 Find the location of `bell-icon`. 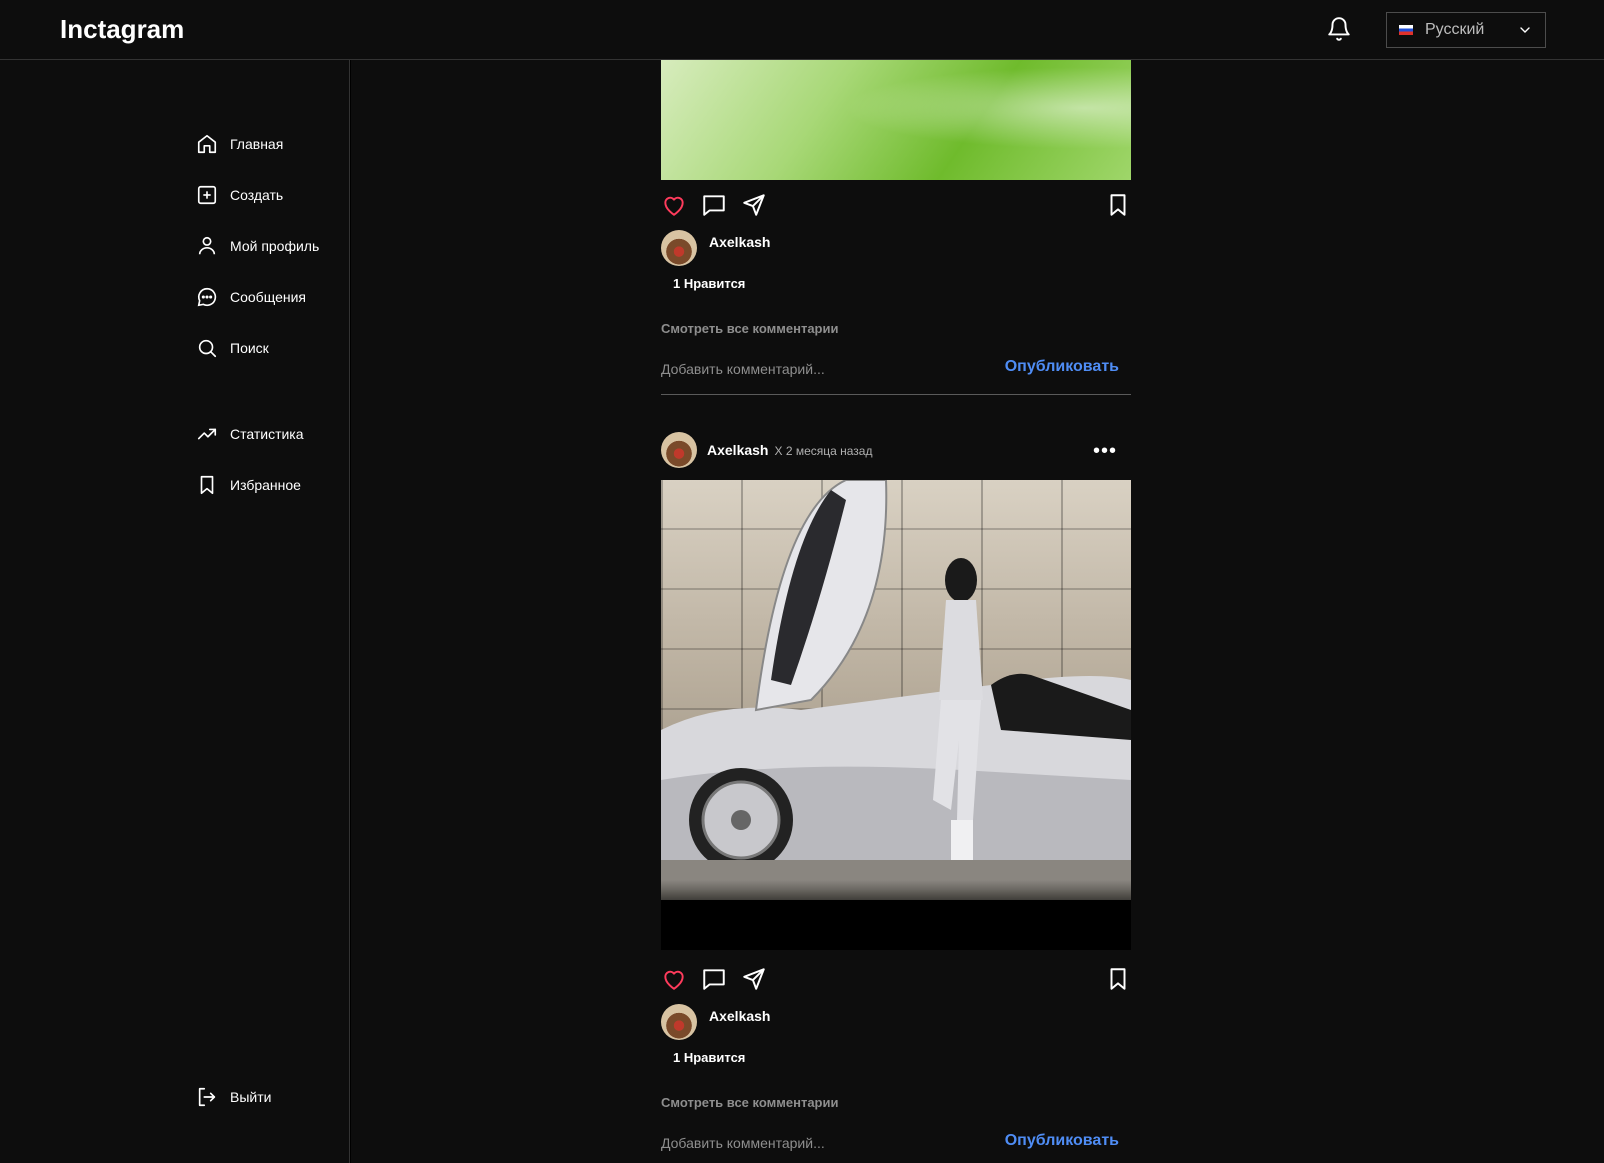

bell-icon is located at coordinates (1339, 29).